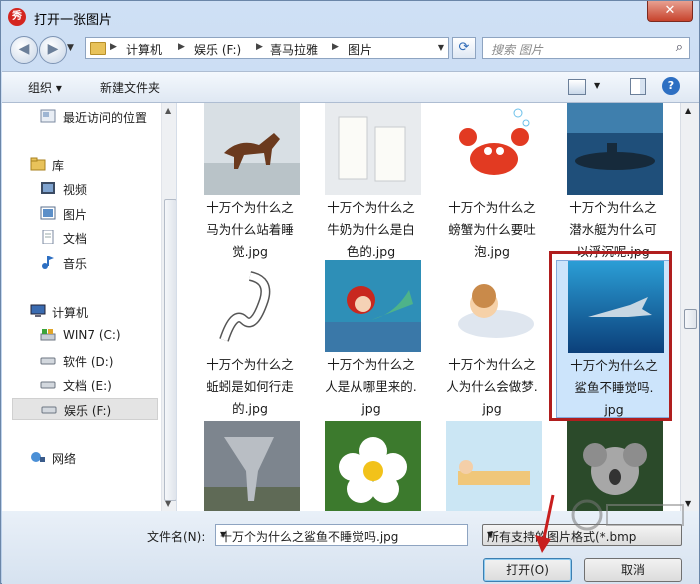  What do you see at coordinates (75, 215) in the screenshot?
I see `sidebar-item-label: 图片` at bounding box center [75, 215].